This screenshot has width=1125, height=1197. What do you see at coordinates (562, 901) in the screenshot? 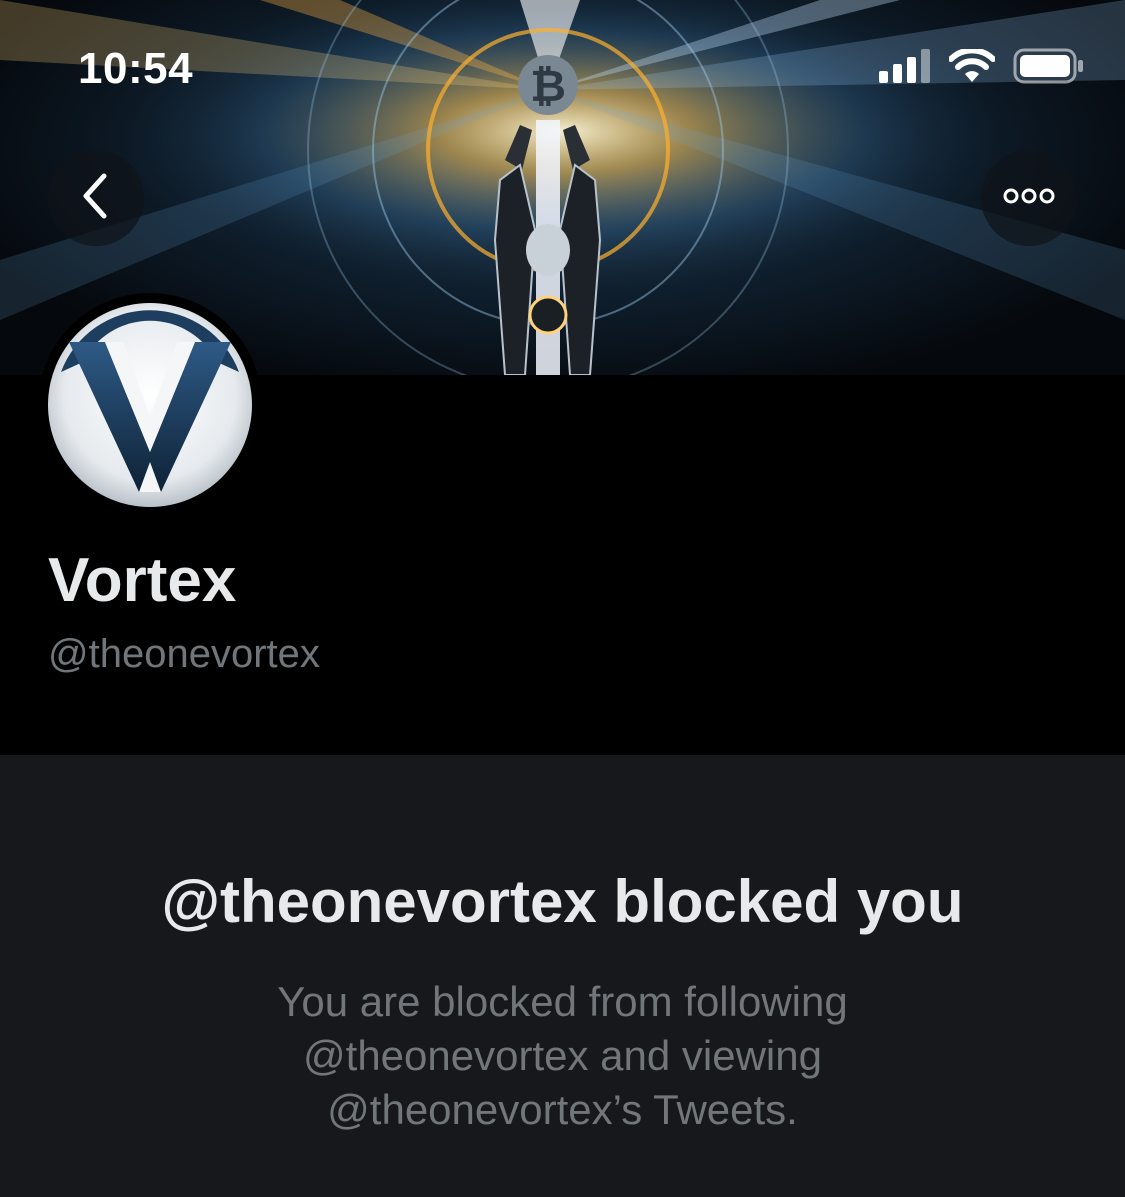
I see `blocked-title: @theonevortex blocked you` at bounding box center [562, 901].